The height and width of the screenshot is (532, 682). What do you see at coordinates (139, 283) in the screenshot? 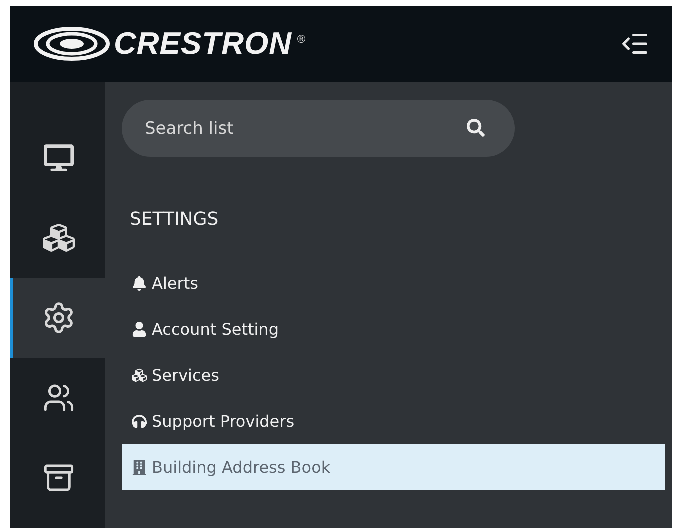
I see `bell-icon` at bounding box center [139, 283].